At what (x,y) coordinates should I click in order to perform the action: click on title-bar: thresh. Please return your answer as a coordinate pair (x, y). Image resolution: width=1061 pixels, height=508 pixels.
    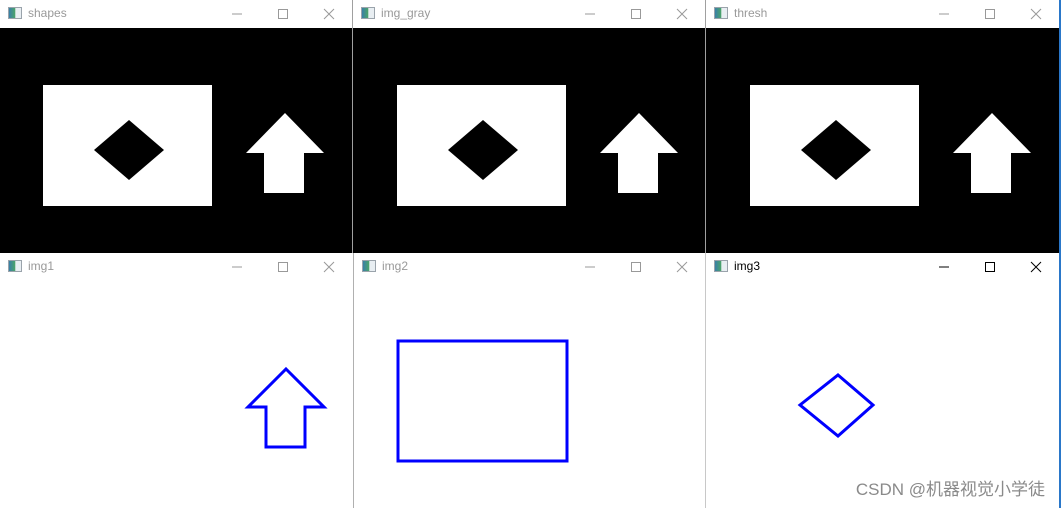
    Looking at the image, I should click on (882, 14).